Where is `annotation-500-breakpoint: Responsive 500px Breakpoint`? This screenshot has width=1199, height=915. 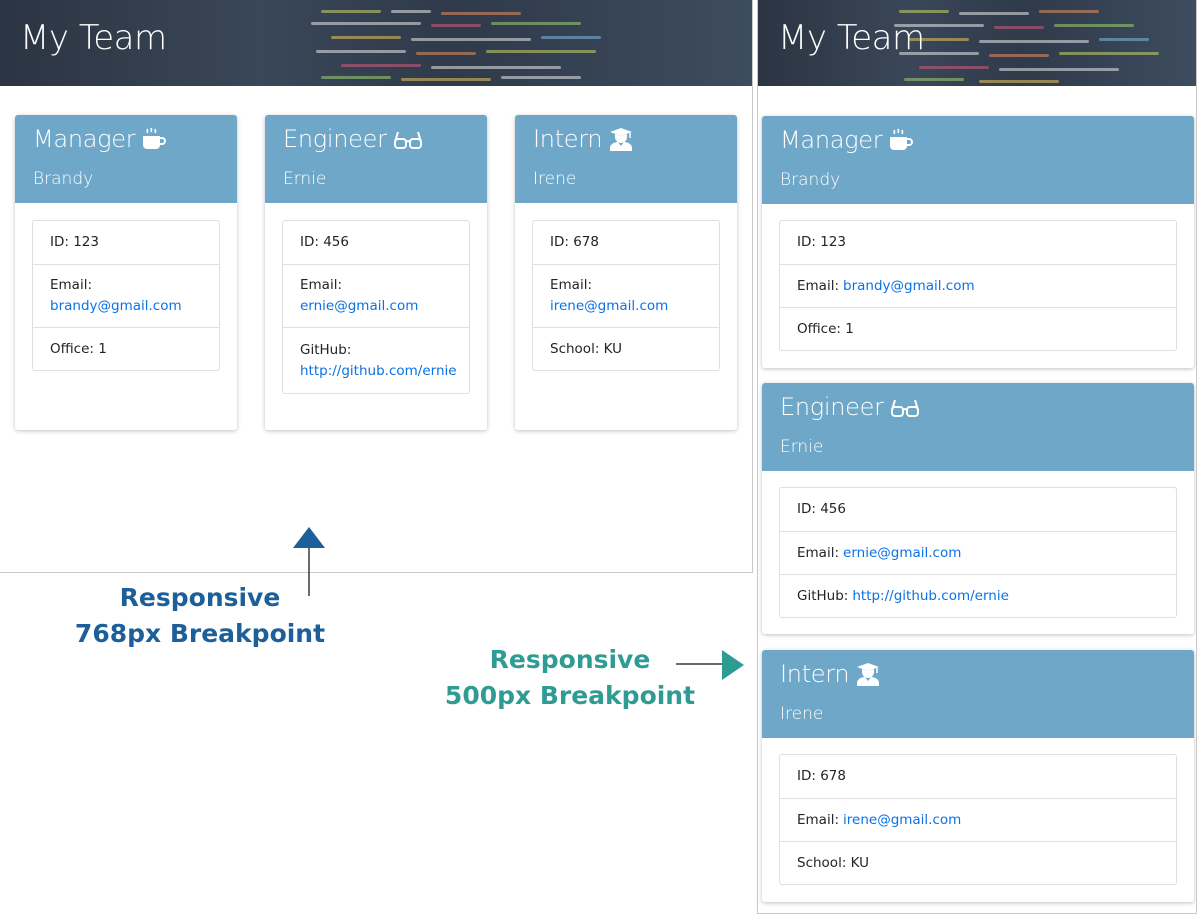 annotation-500-breakpoint: Responsive 500px Breakpoint is located at coordinates (570, 677).